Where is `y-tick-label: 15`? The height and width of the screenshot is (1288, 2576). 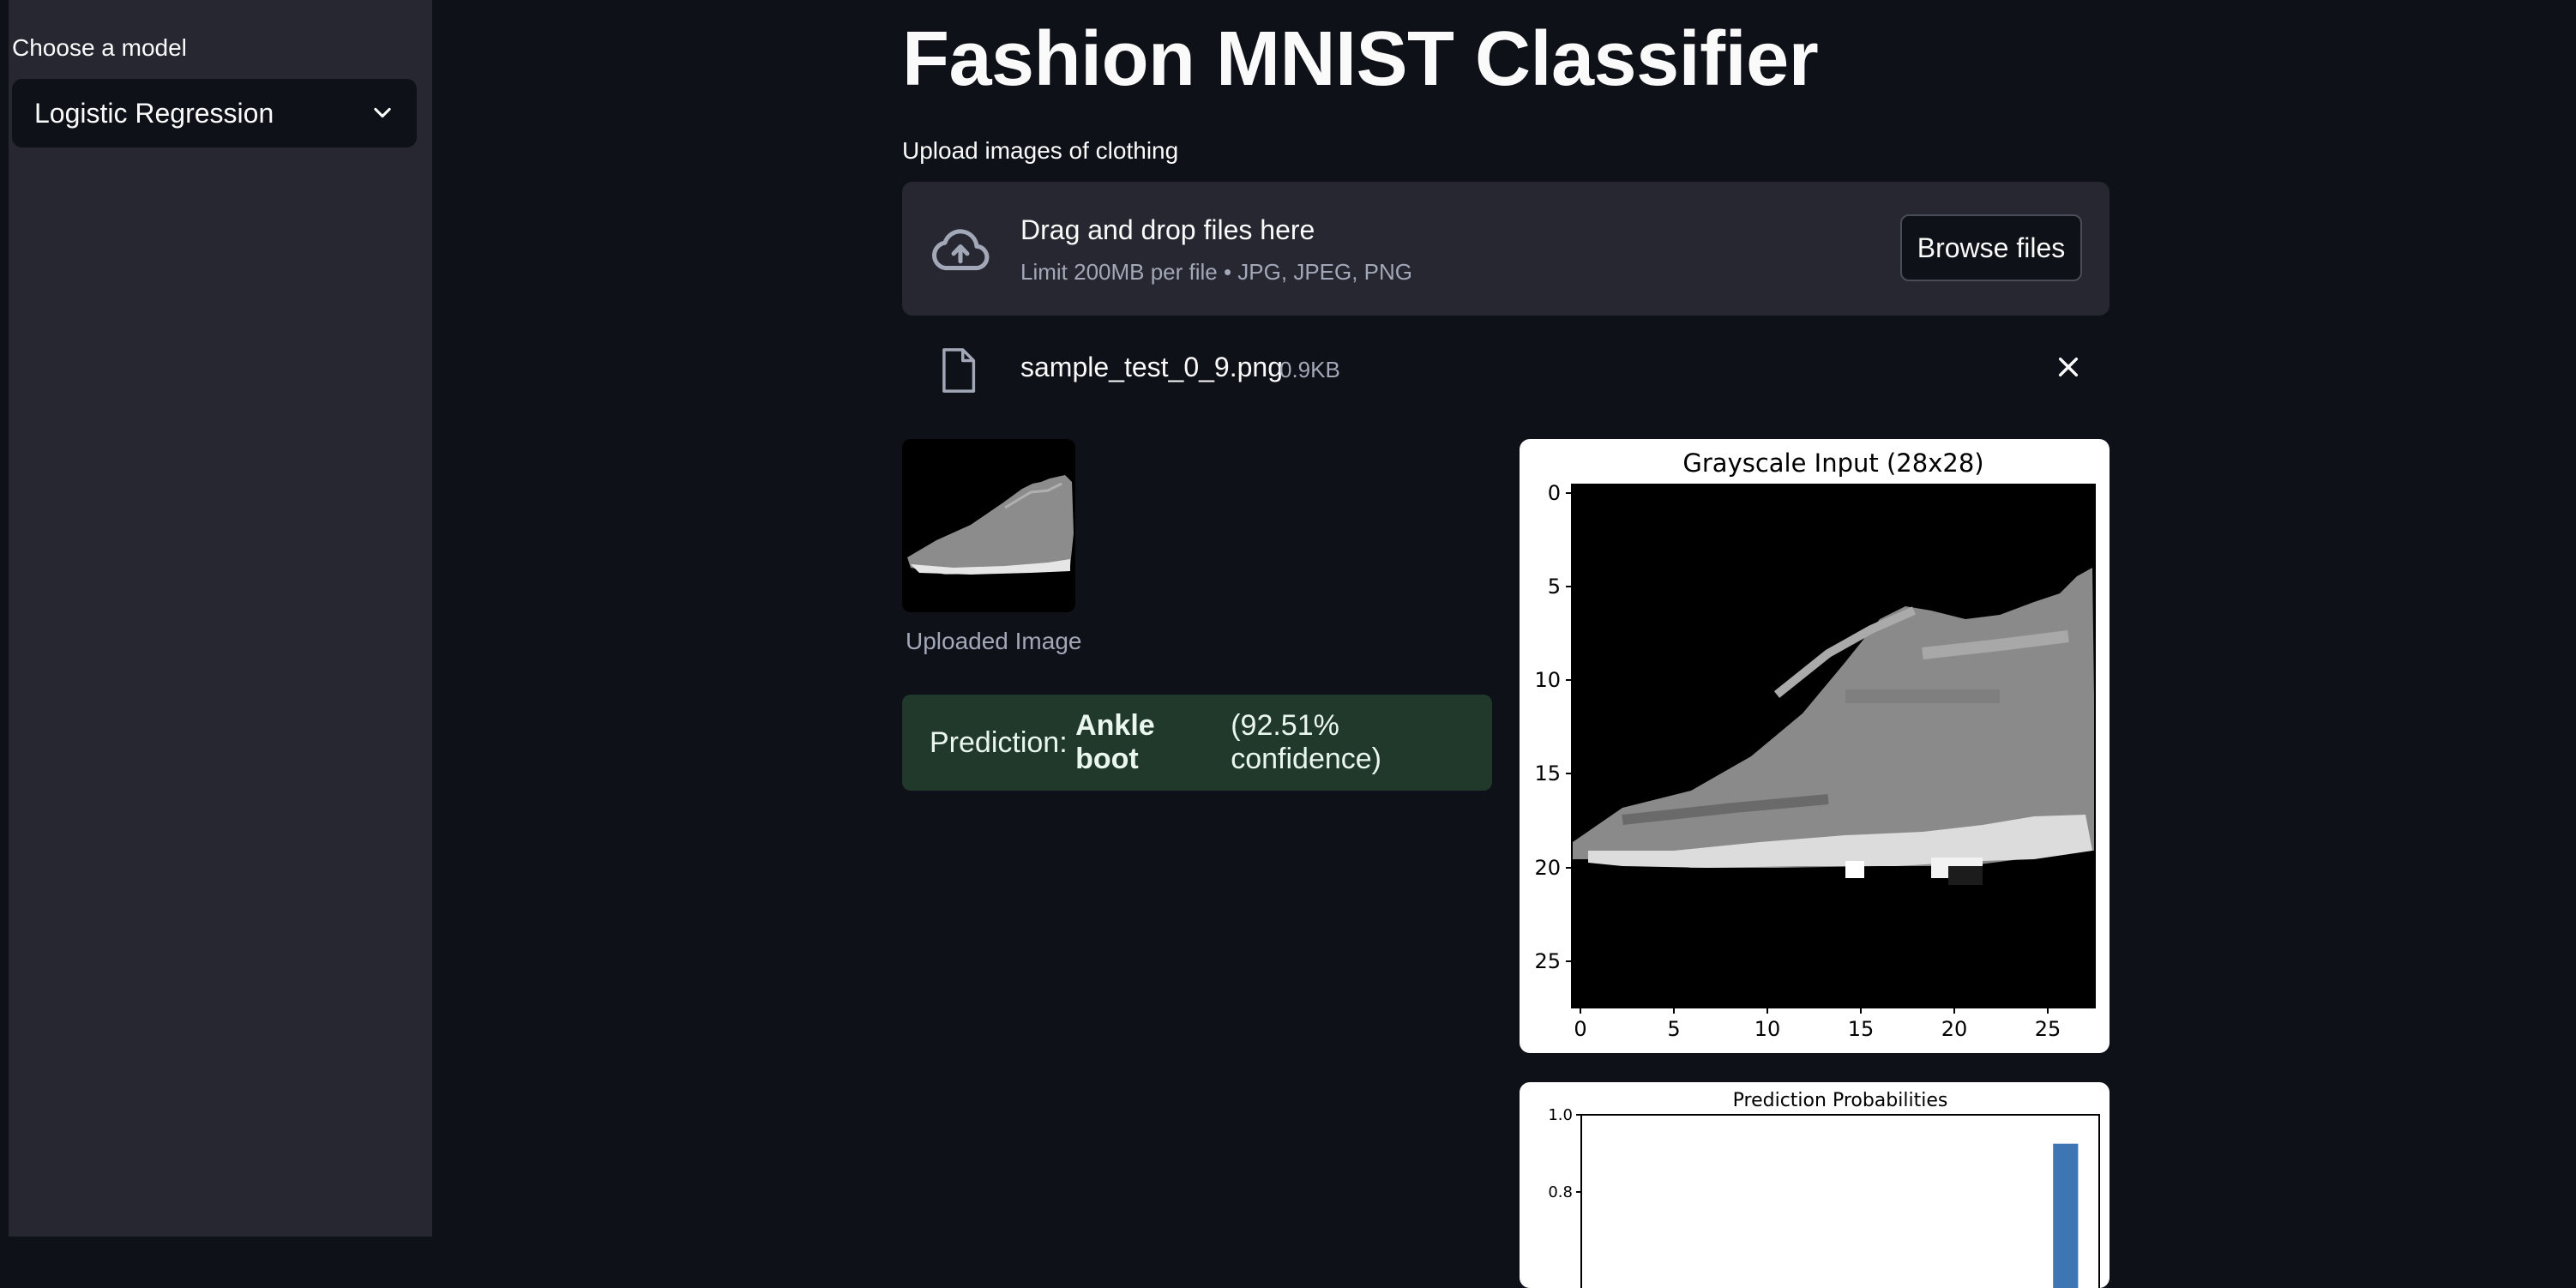 y-tick-label: 15 is located at coordinates (1547, 773).